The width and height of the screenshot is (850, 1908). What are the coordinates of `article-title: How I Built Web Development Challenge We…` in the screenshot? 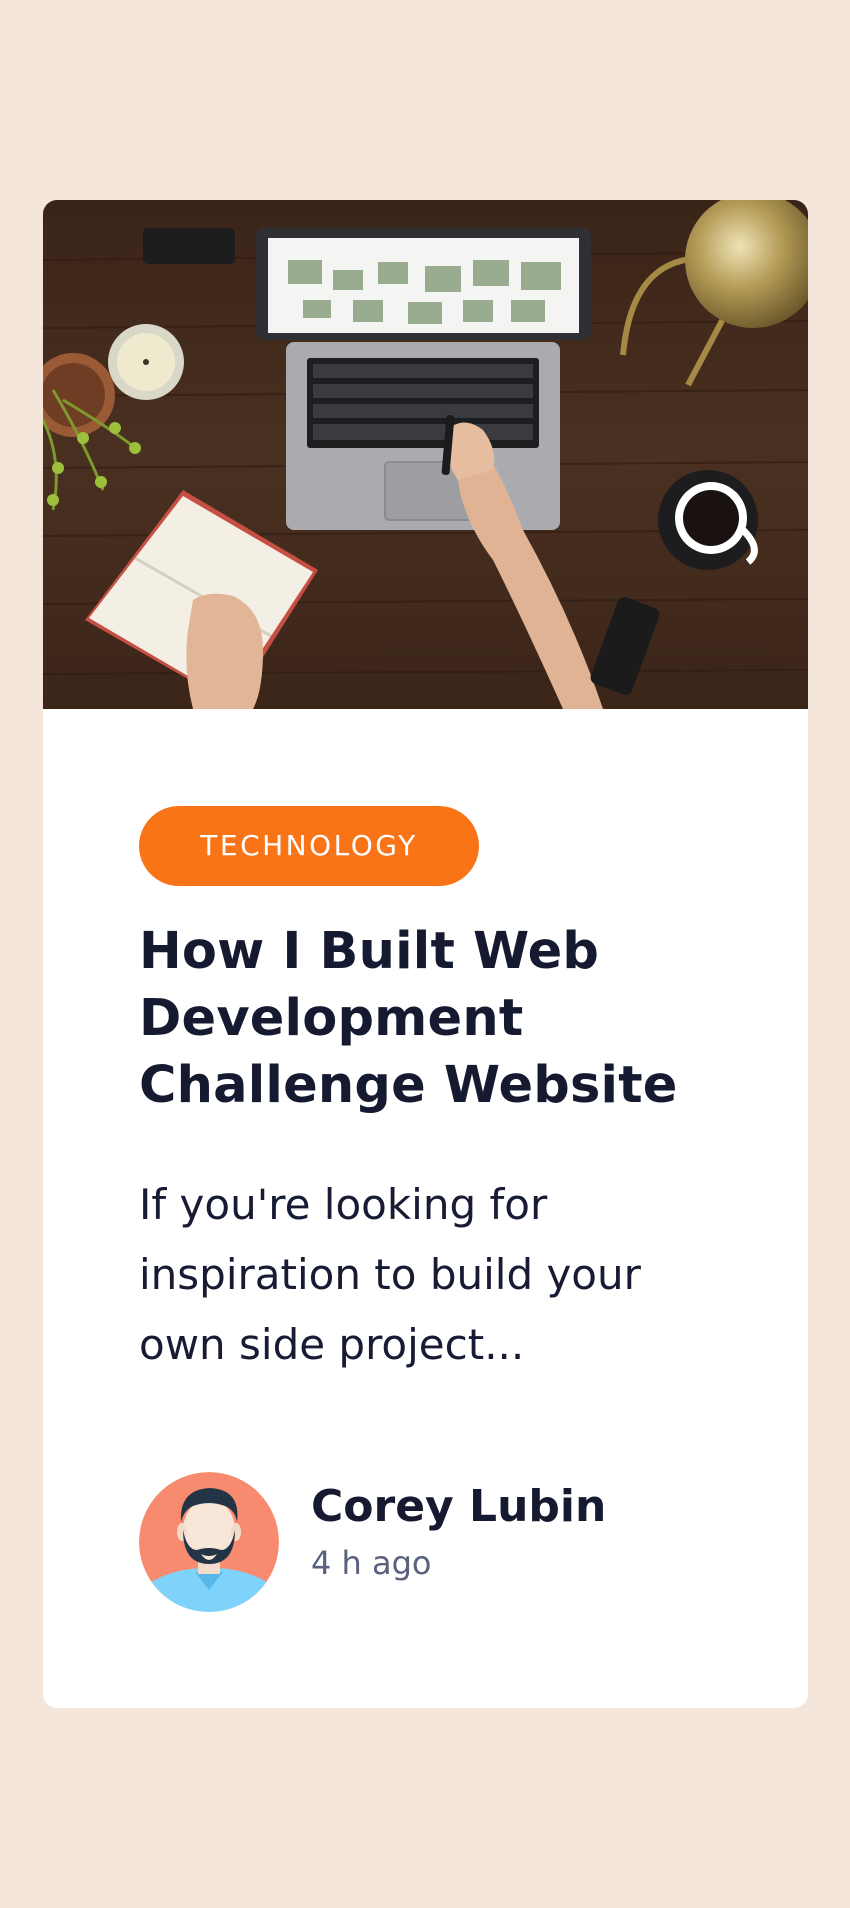 It's located at (419, 1018).